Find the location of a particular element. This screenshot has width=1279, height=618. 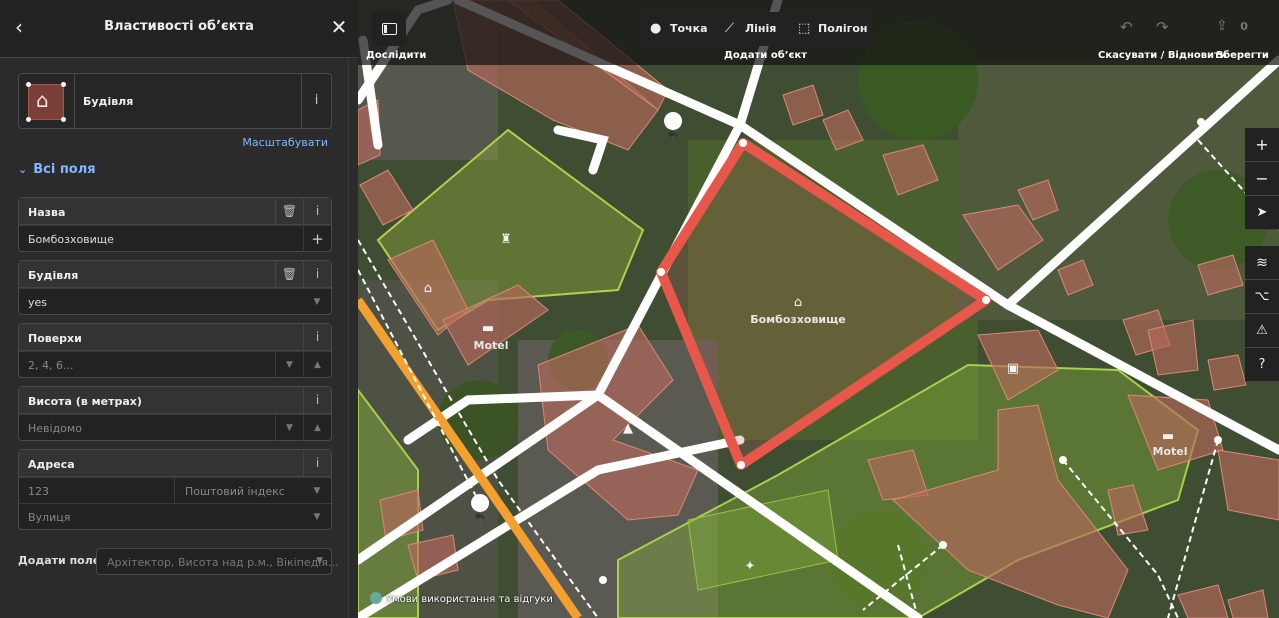

add-localized-name-button: + is located at coordinates (317, 239).